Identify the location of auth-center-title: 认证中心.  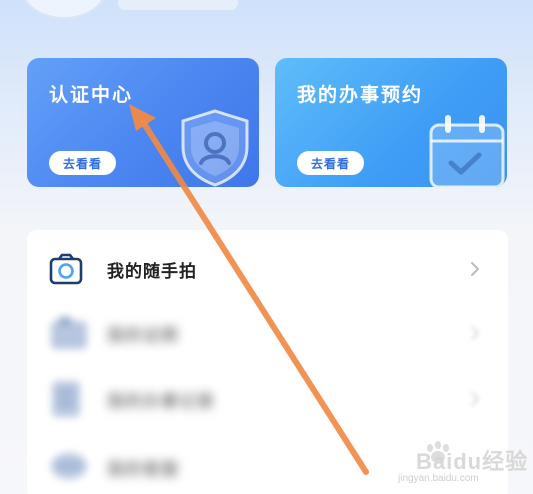
(91, 95).